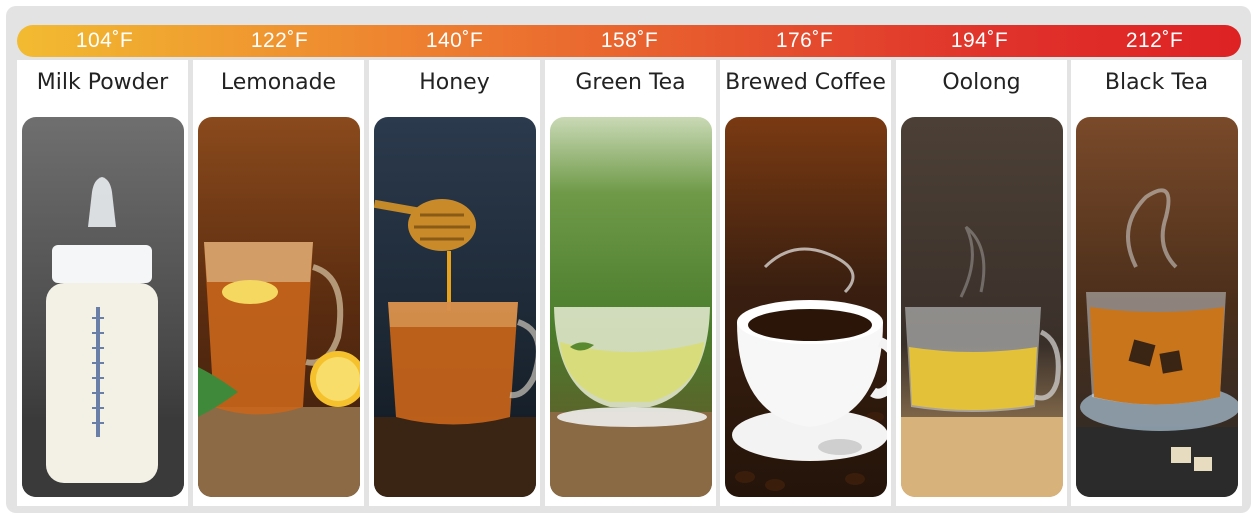 The image size is (1257, 519). What do you see at coordinates (979, 40) in the screenshot?
I see `temp-label-6: 194˚F` at bounding box center [979, 40].